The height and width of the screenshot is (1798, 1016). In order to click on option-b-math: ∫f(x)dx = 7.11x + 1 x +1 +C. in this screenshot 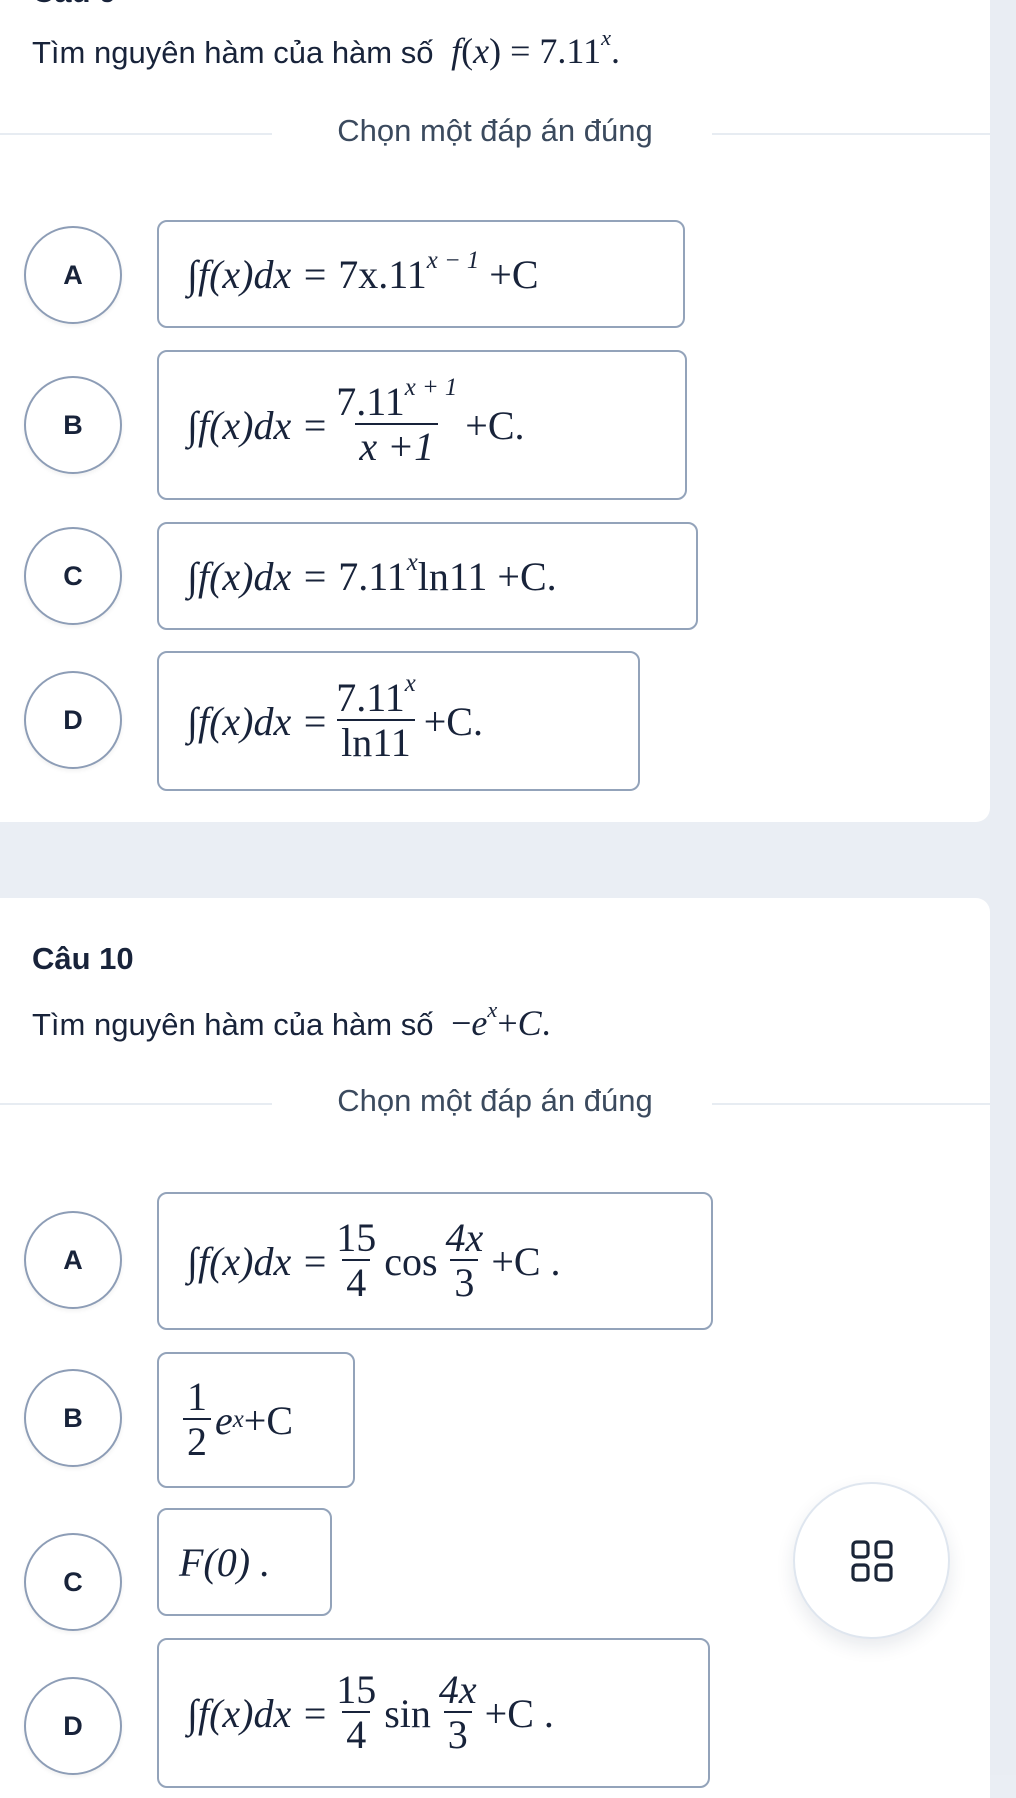, I will do `click(356, 422)`.